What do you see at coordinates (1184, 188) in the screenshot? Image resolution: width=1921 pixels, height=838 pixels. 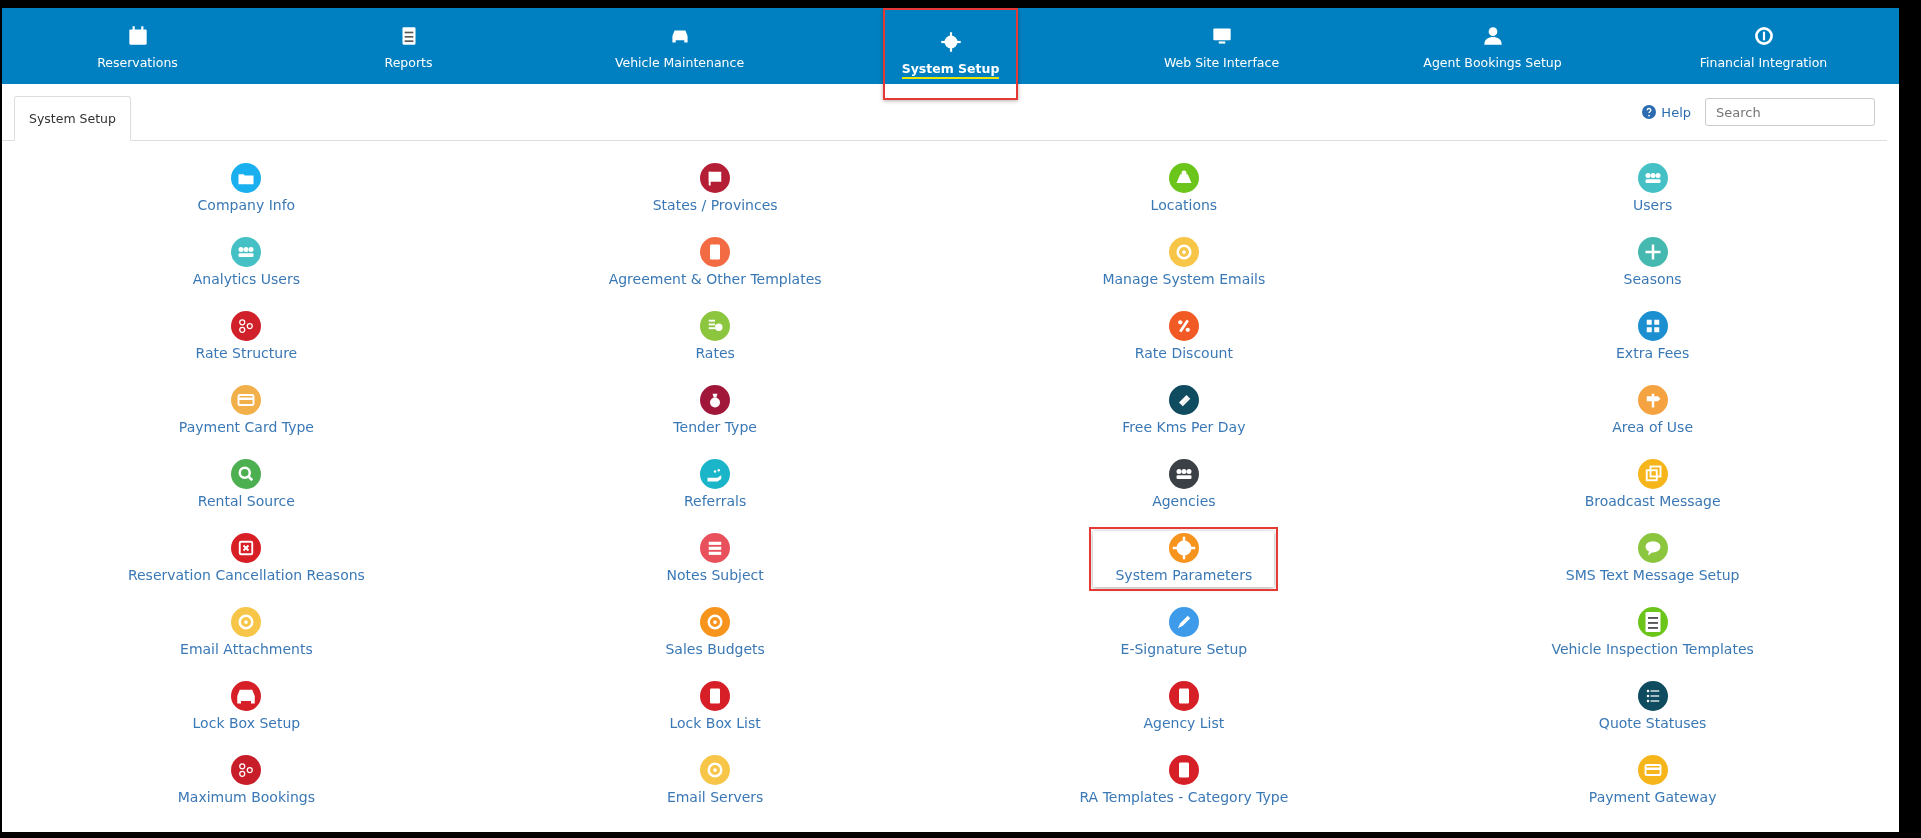 I see `setup-link: Locations` at bounding box center [1184, 188].